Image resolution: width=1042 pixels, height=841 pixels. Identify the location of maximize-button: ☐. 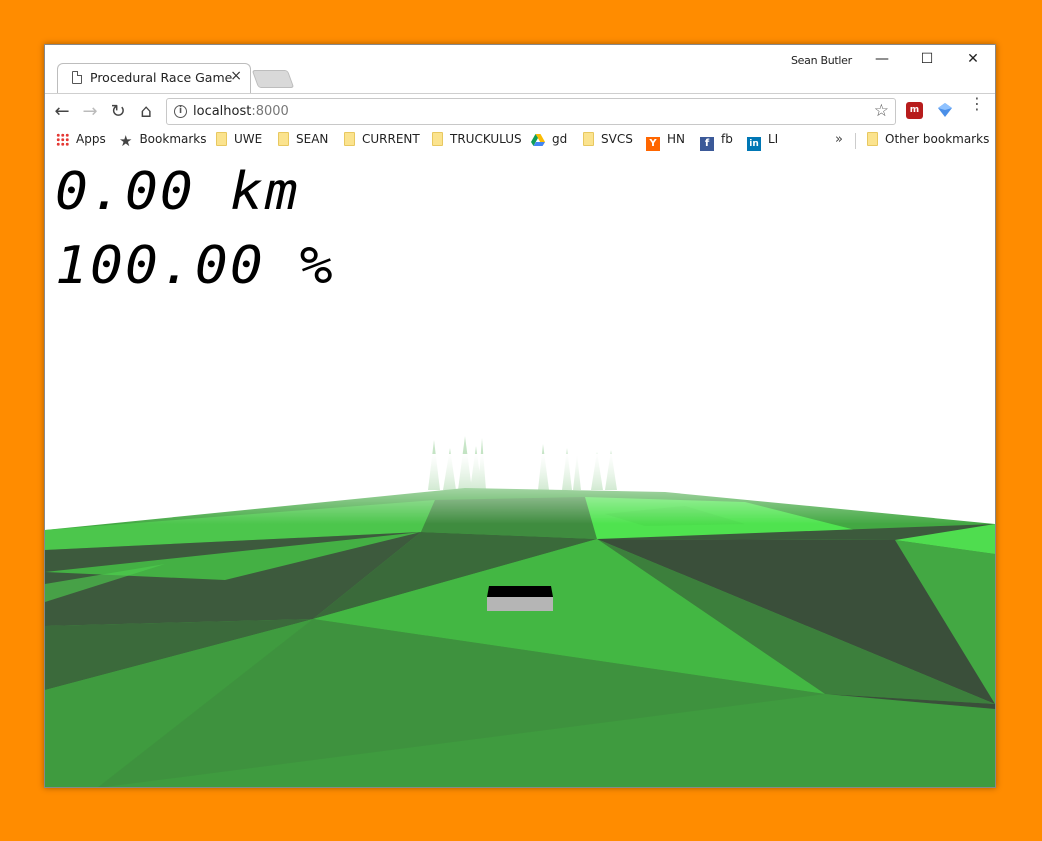
(927, 59).